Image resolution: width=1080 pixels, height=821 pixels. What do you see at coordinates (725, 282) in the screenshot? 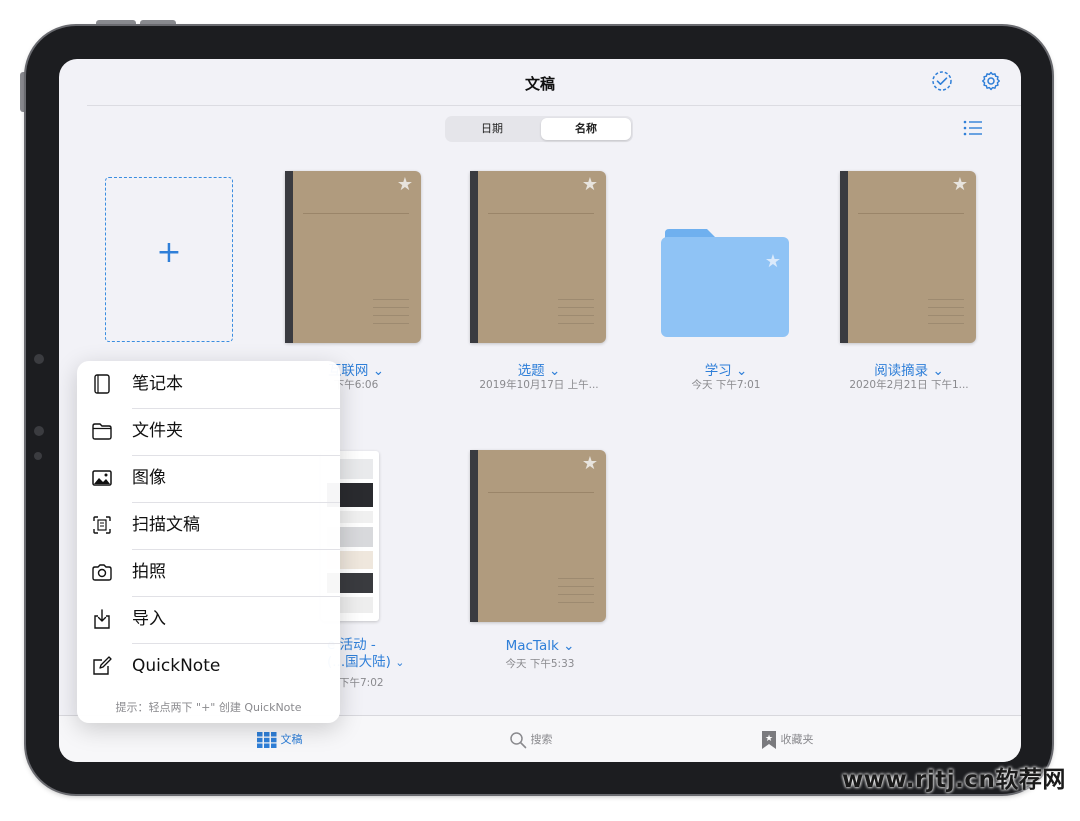
I see `folder-icon: ★` at bounding box center [725, 282].